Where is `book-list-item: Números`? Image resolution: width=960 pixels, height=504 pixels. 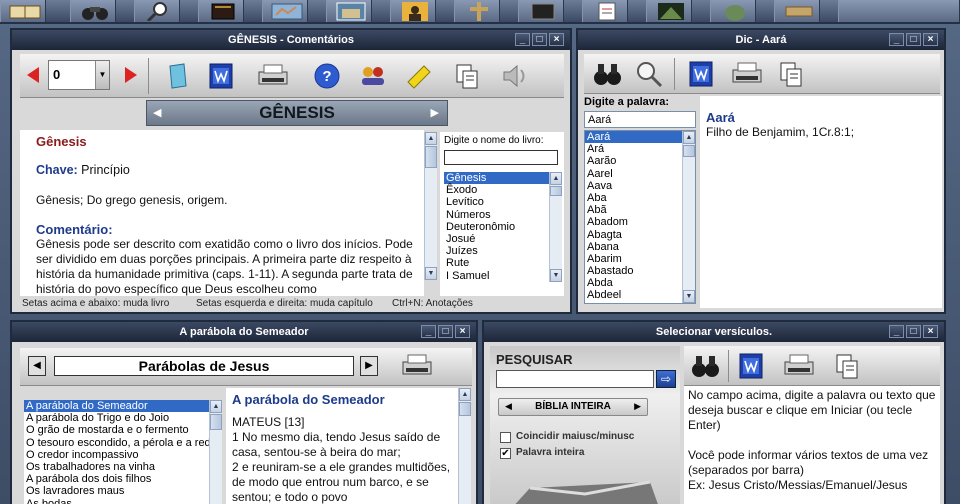 book-list-item: Números is located at coordinates (503, 215).